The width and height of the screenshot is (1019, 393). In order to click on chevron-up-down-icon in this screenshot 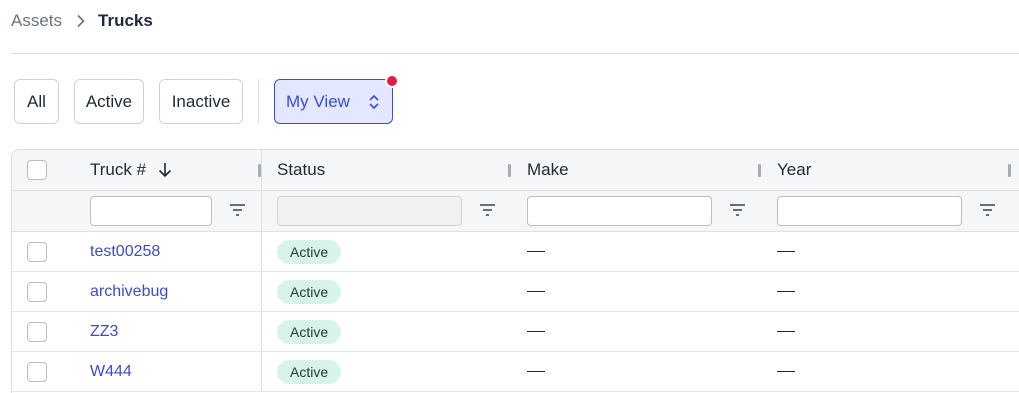, I will do `click(374, 104)`.